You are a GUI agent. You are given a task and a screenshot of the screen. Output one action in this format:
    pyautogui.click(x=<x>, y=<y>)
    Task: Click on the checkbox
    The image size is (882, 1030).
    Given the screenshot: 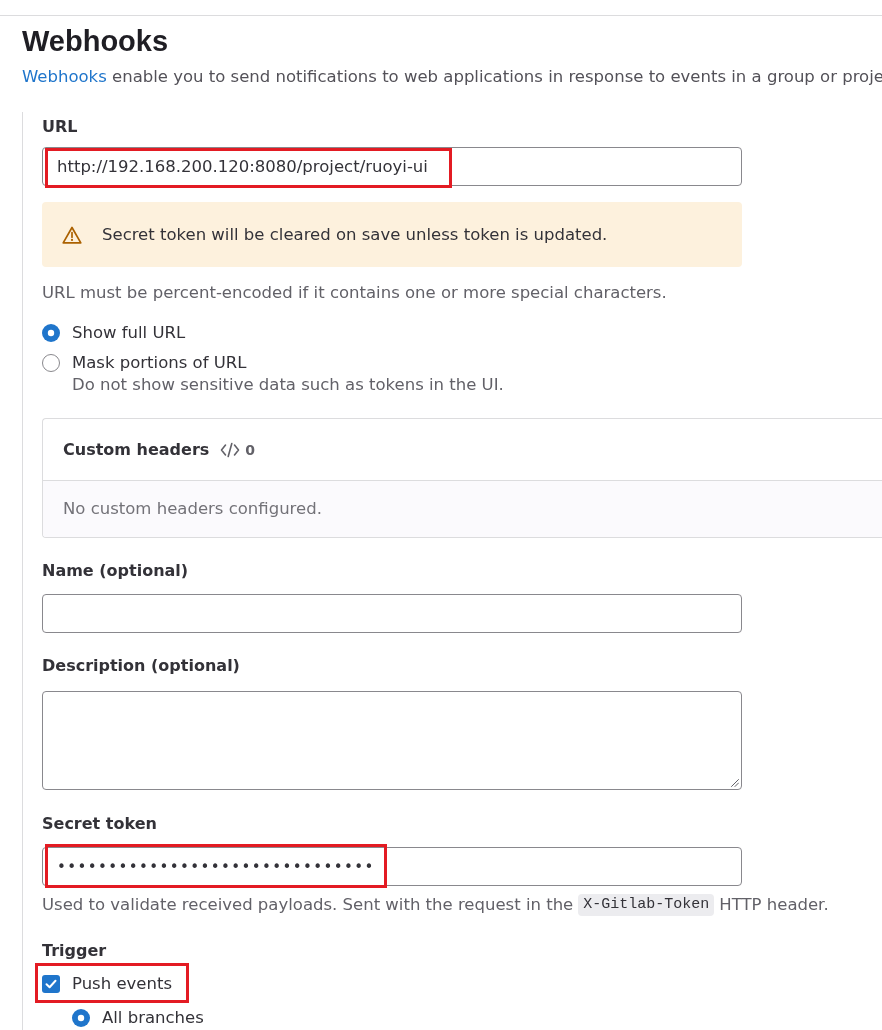 What is the action you would take?
    pyautogui.click(x=51, y=984)
    